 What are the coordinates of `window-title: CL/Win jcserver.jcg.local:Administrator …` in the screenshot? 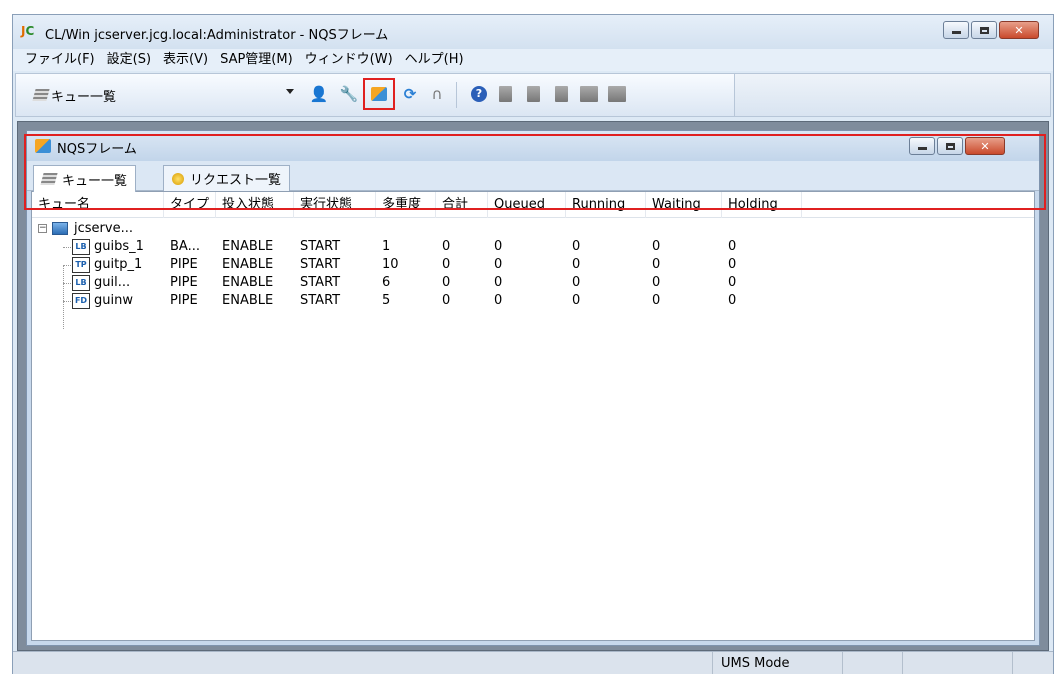 It's located at (217, 35).